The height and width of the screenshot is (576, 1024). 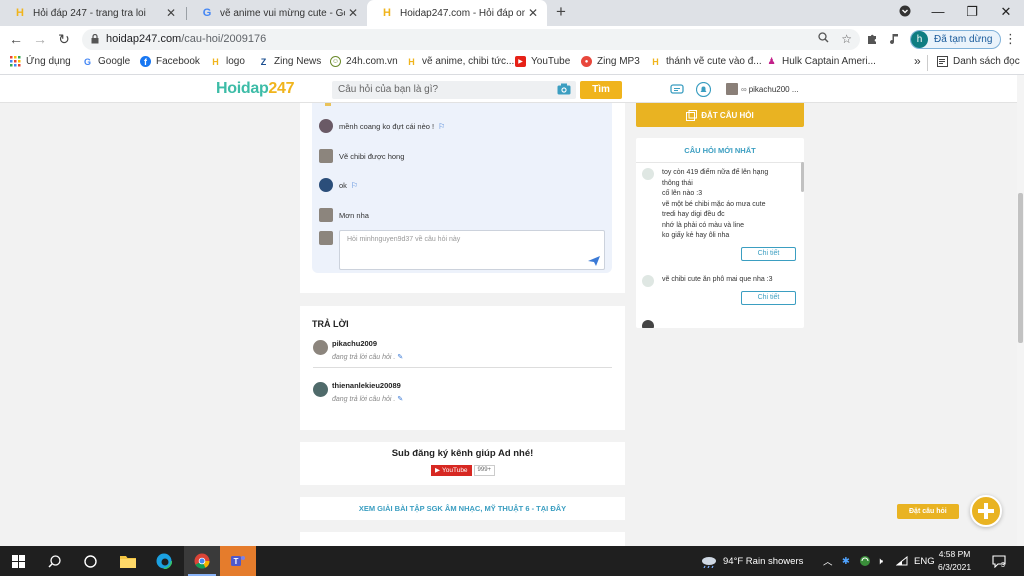 What do you see at coordinates (255, 89) in the screenshot?
I see `site-logo: Hoidap247` at bounding box center [255, 89].